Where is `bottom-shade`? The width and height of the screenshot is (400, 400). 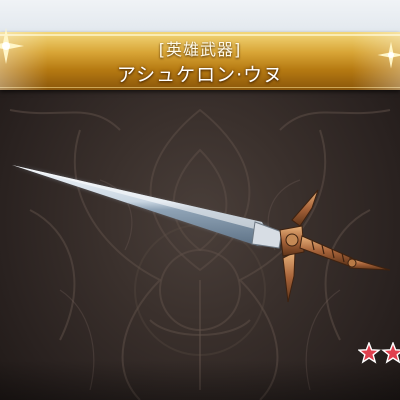 bottom-shade is located at coordinates (200, 380).